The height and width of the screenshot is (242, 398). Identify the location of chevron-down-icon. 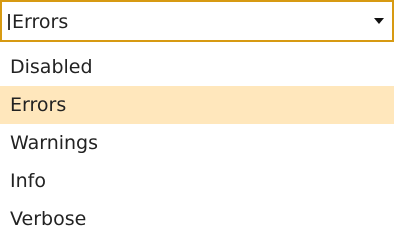
(379, 21).